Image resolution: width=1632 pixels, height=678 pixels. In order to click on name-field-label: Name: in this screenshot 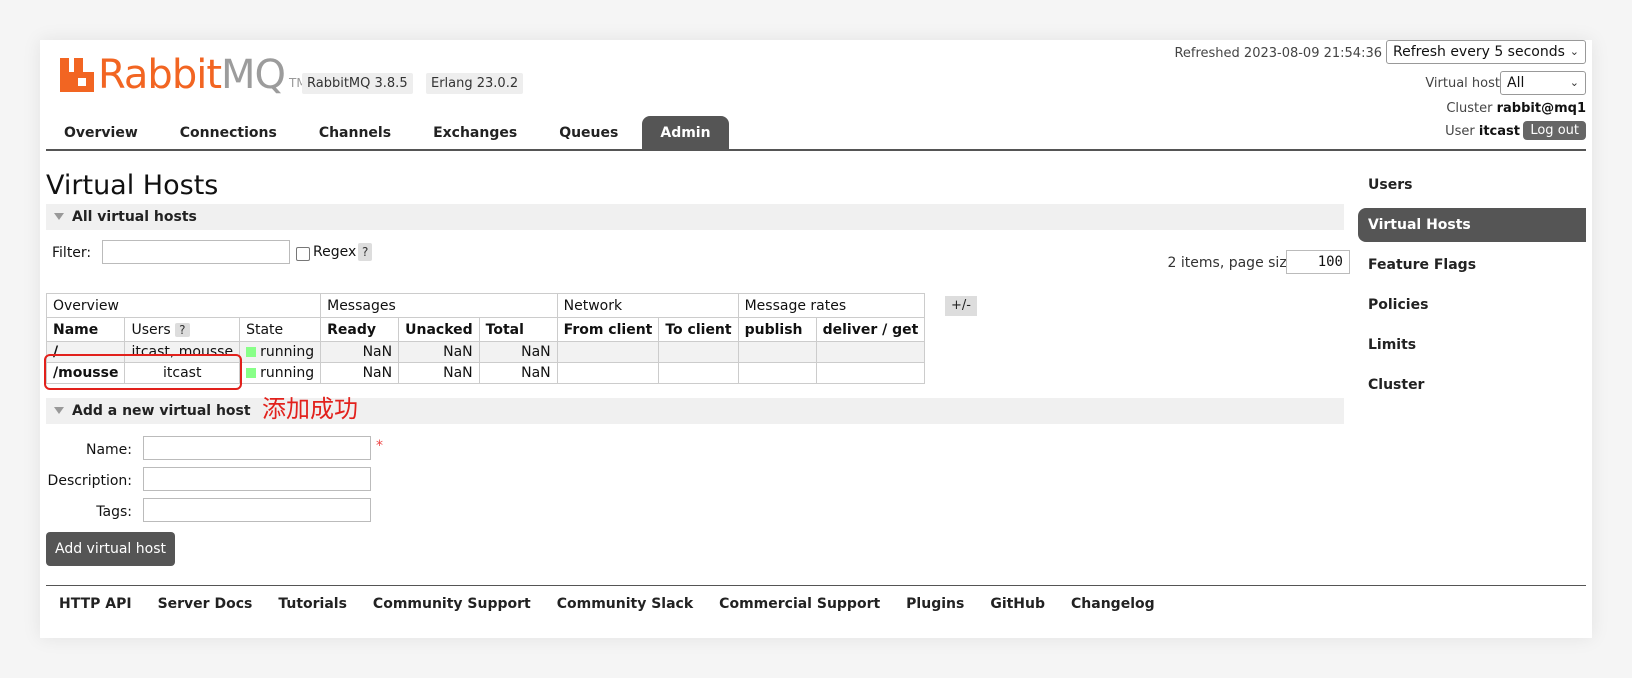, I will do `click(108, 450)`.